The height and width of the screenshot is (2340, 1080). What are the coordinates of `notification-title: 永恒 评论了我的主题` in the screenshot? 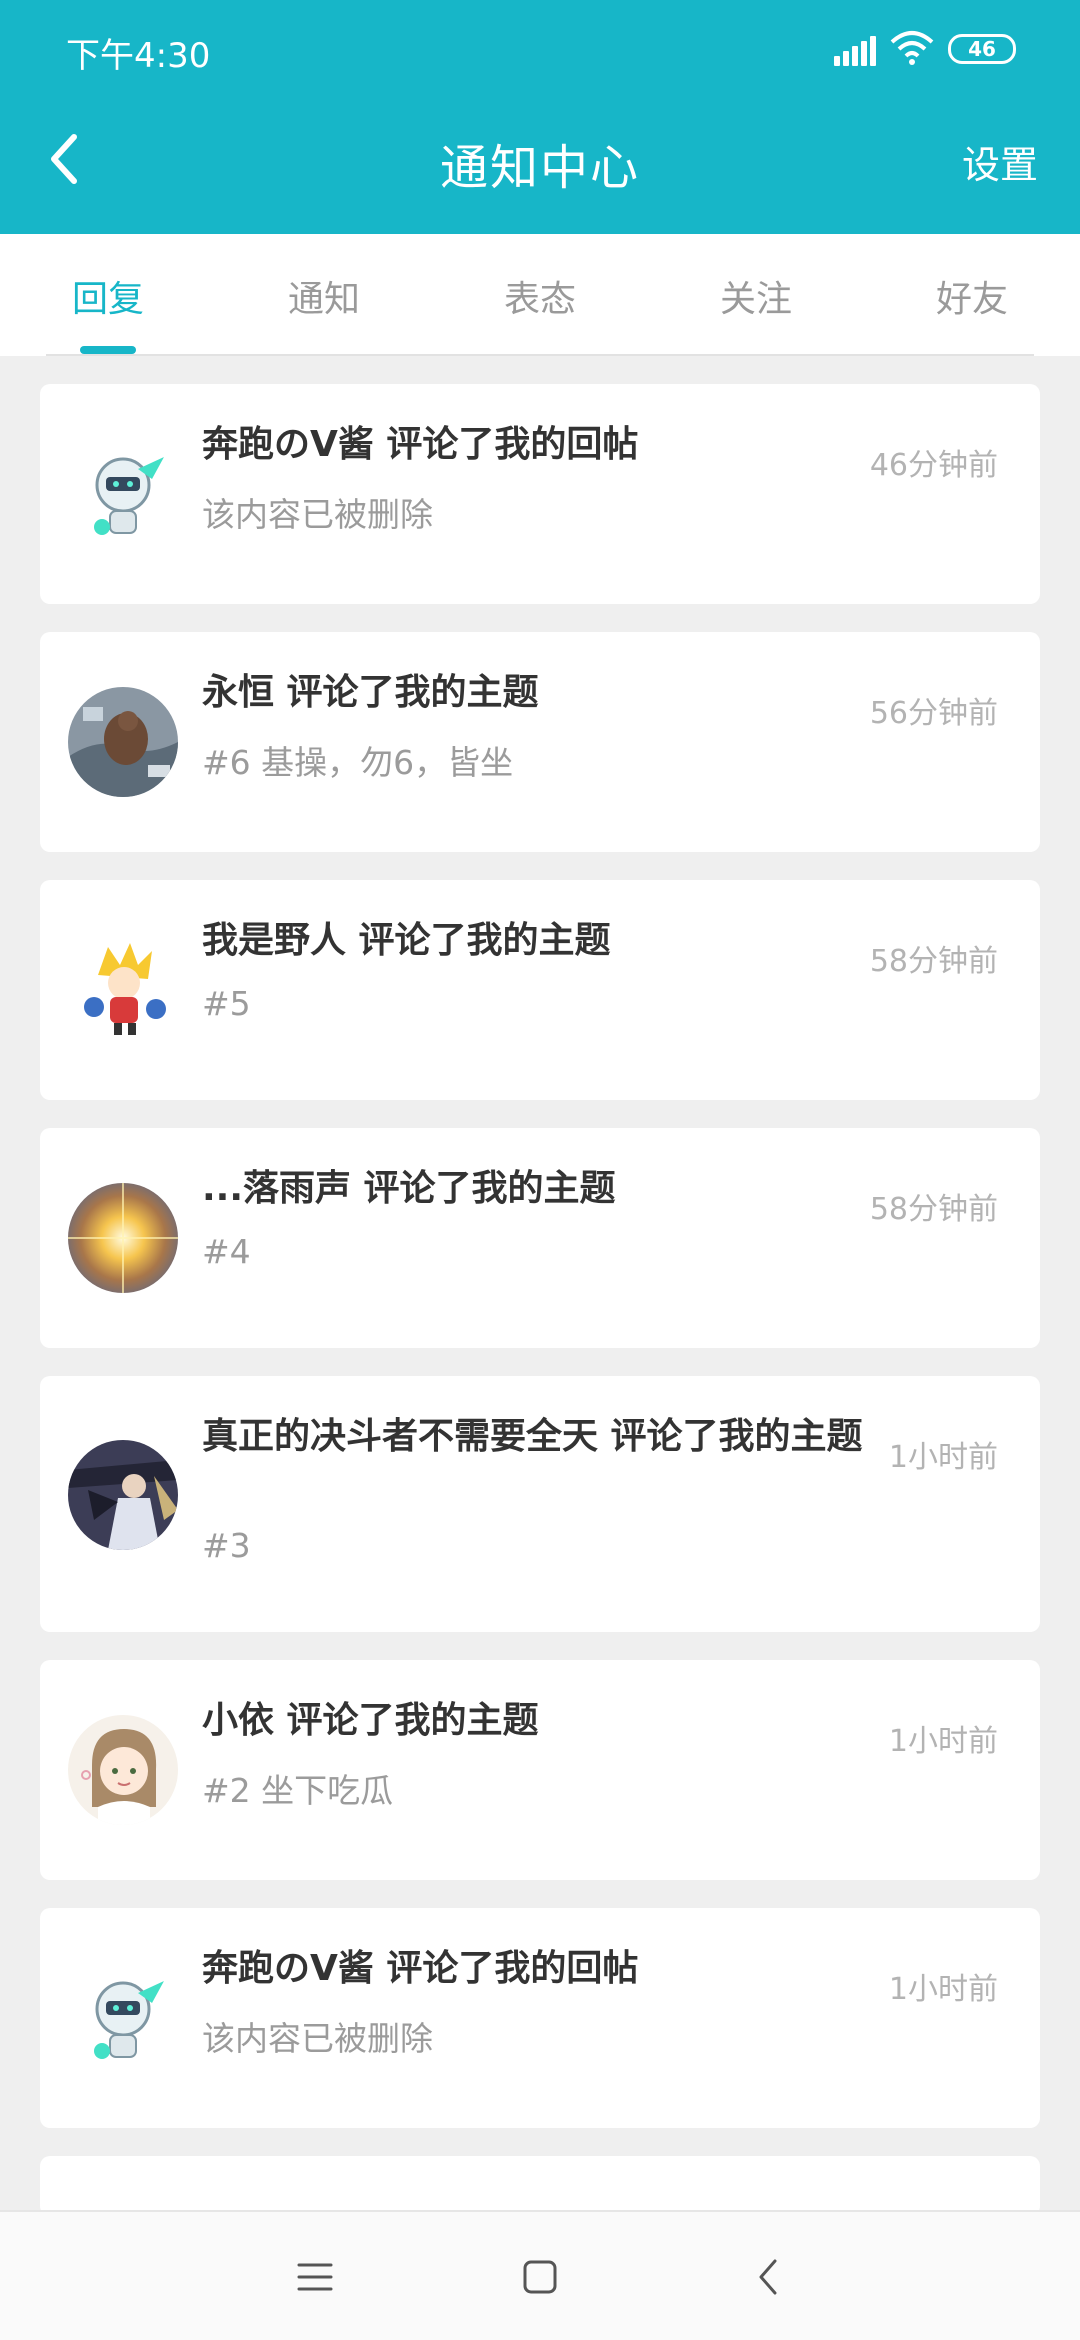 It's located at (370, 692).